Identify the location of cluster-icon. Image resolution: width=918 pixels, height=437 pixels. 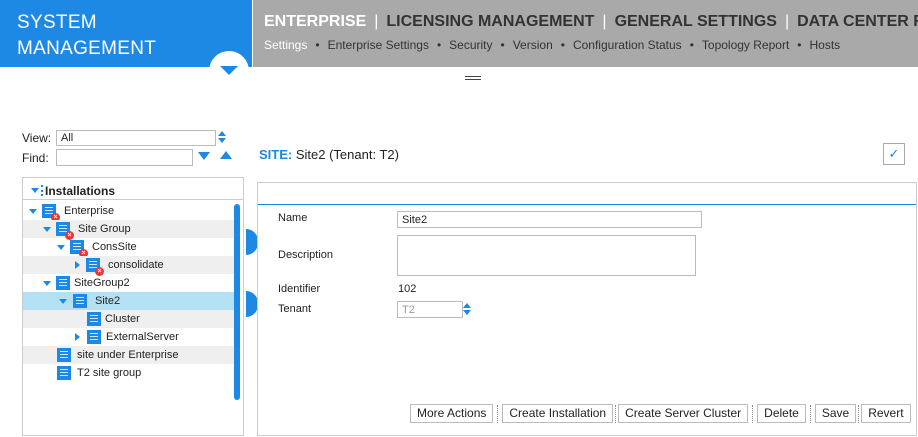
(94, 319).